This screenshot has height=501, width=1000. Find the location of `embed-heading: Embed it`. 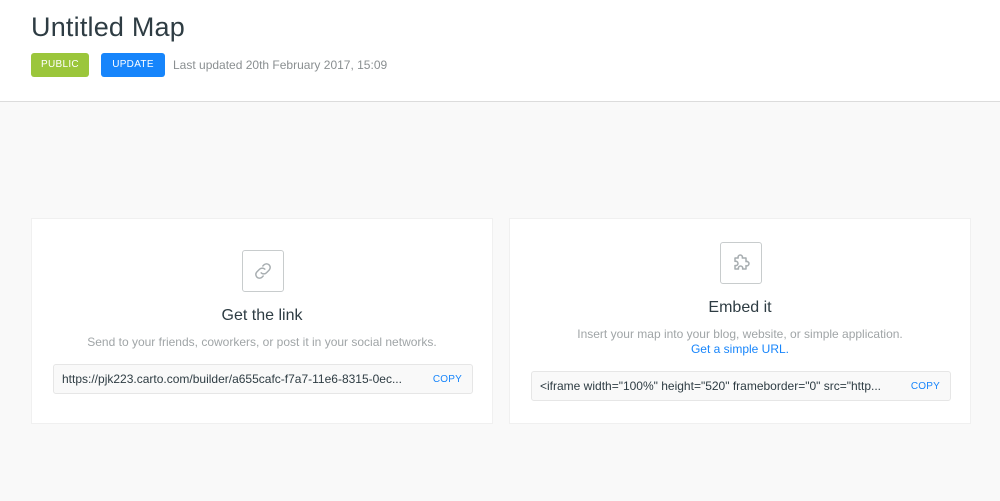

embed-heading: Embed it is located at coordinates (740, 307).